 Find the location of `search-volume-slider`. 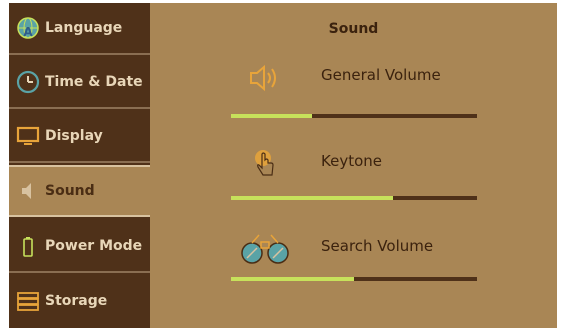

search-volume-slider is located at coordinates (354, 279).